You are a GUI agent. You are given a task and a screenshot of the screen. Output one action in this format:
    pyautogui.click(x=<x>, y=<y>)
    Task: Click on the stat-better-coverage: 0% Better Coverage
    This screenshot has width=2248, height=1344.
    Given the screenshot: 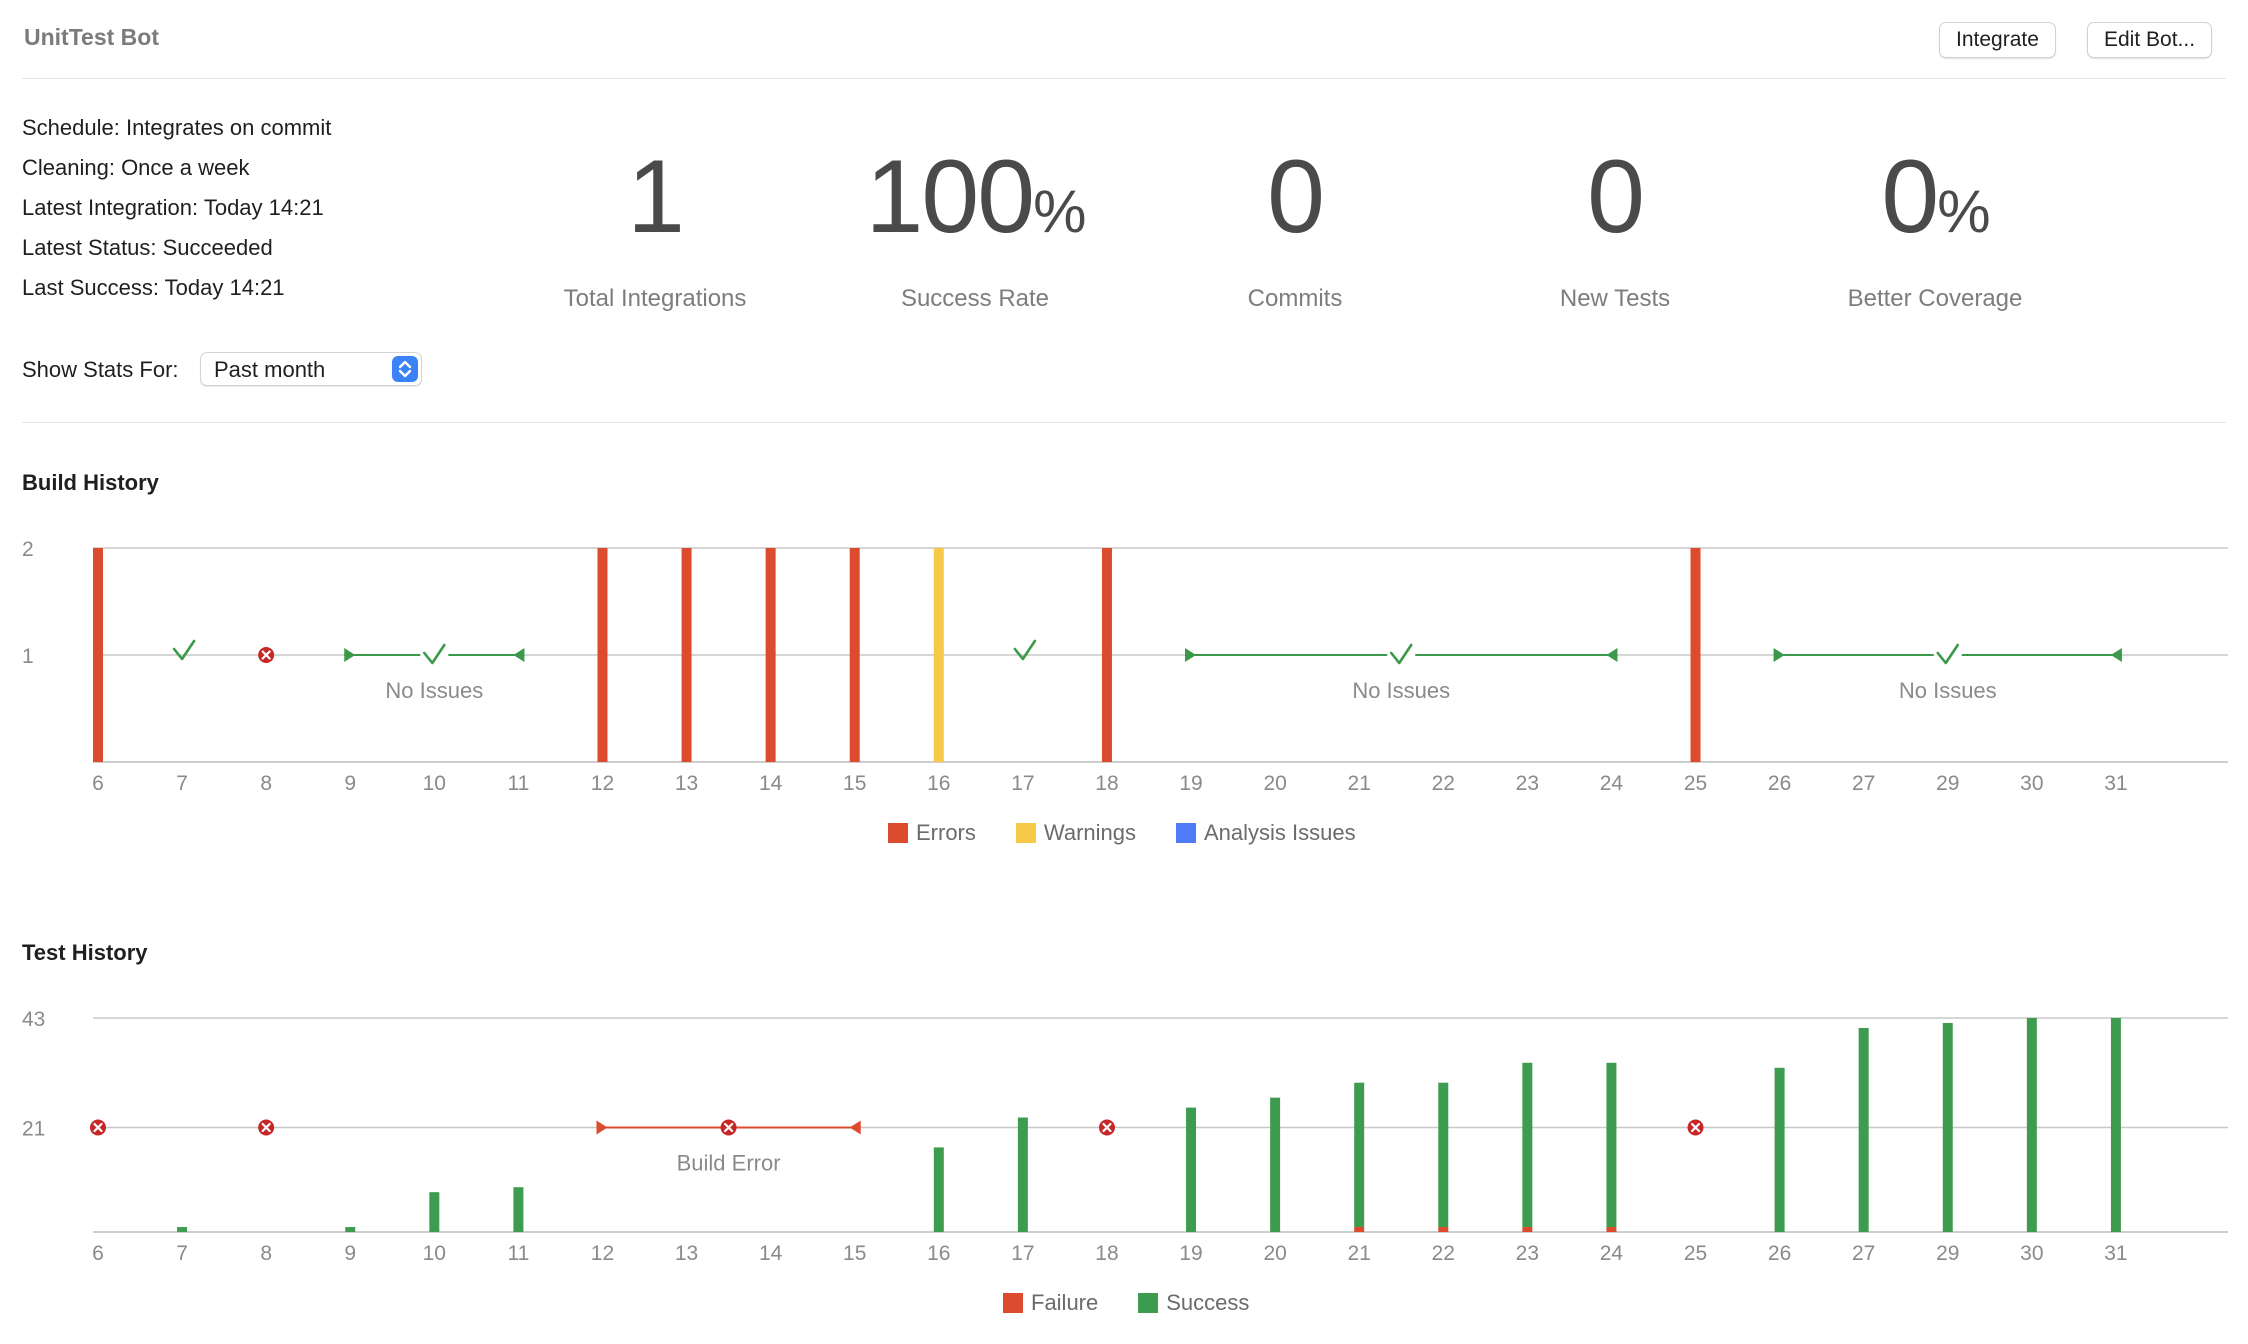 What is the action you would take?
    pyautogui.click(x=1935, y=229)
    